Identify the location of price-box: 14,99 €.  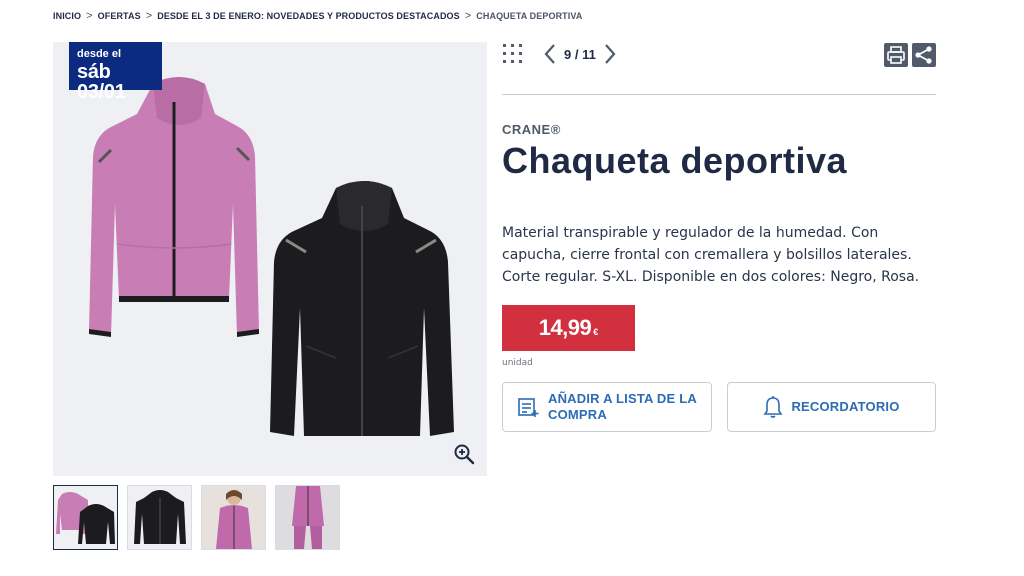
(568, 328).